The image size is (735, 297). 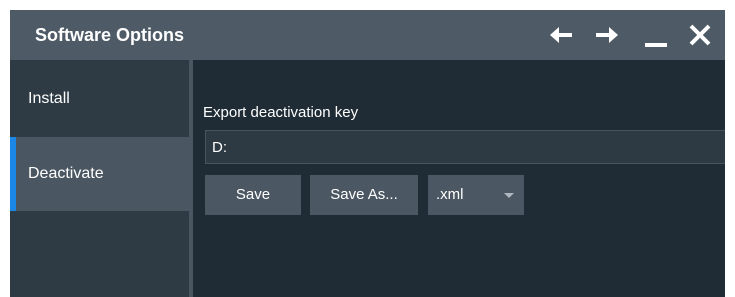 What do you see at coordinates (476, 195) in the screenshot?
I see `file-format-select: .xml` at bounding box center [476, 195].